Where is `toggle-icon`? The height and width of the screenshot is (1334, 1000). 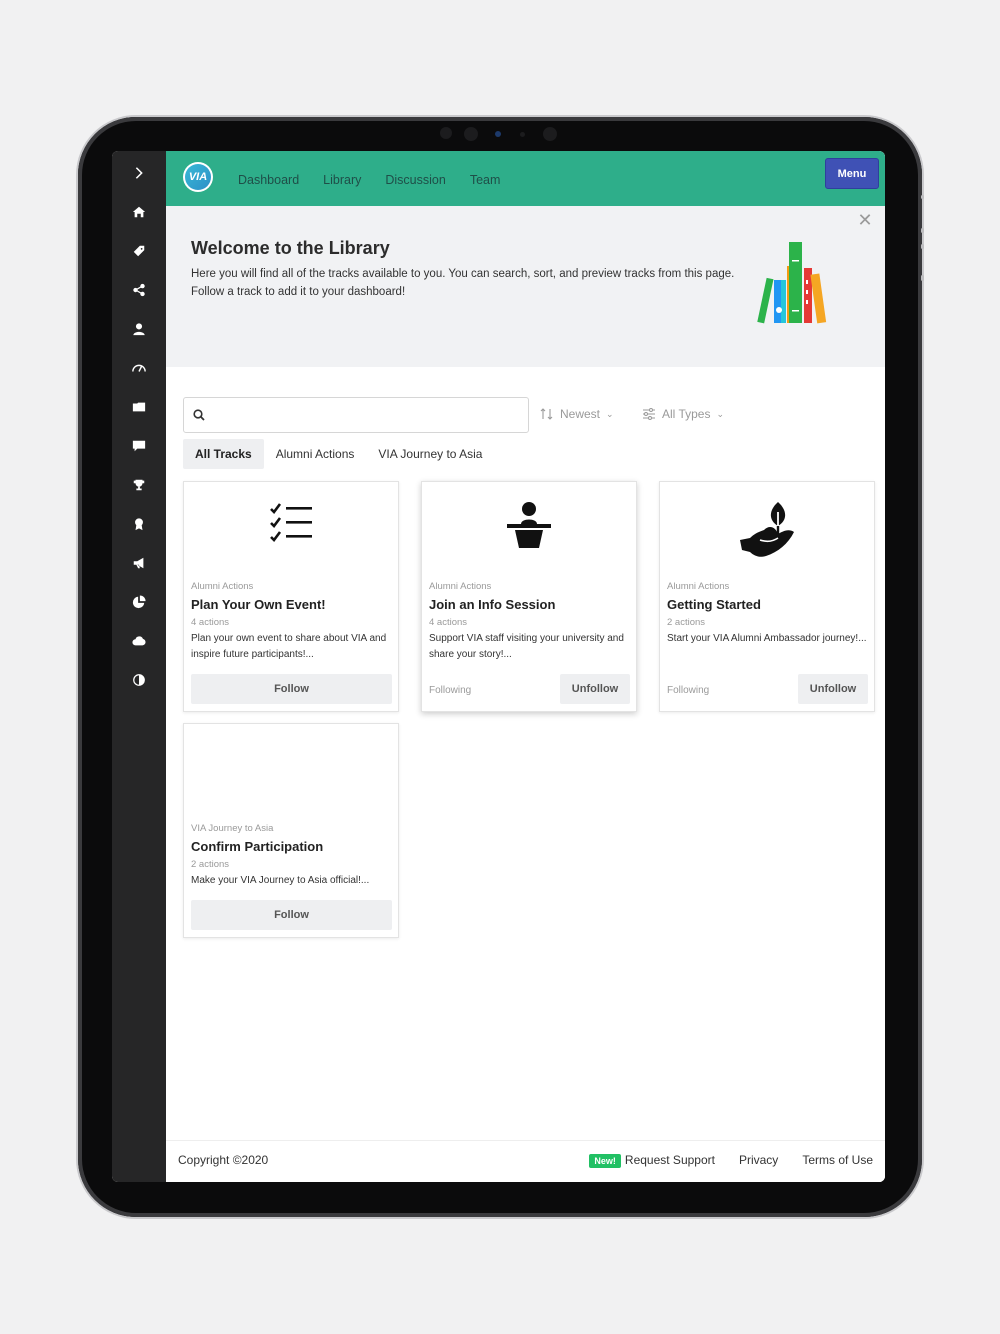
toggle-icon is located at coordinates (139, 680).